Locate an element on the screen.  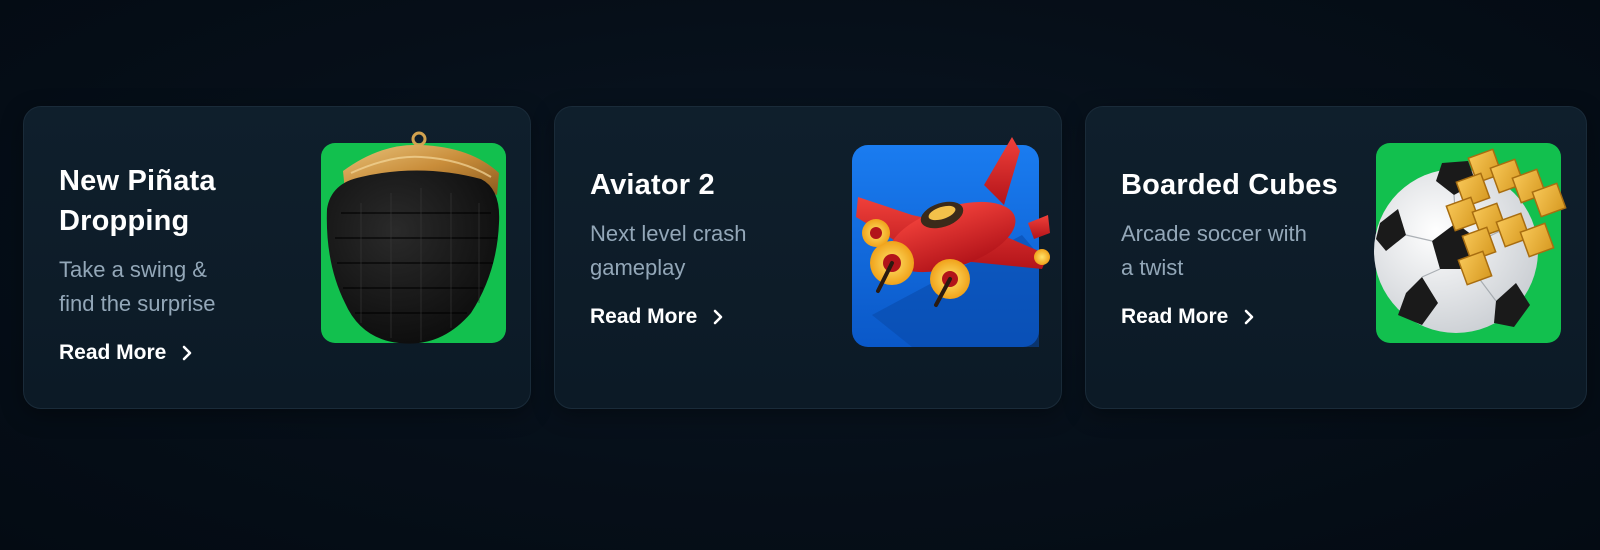
card-title-line: Dropping is located at coordinates (124, 221).